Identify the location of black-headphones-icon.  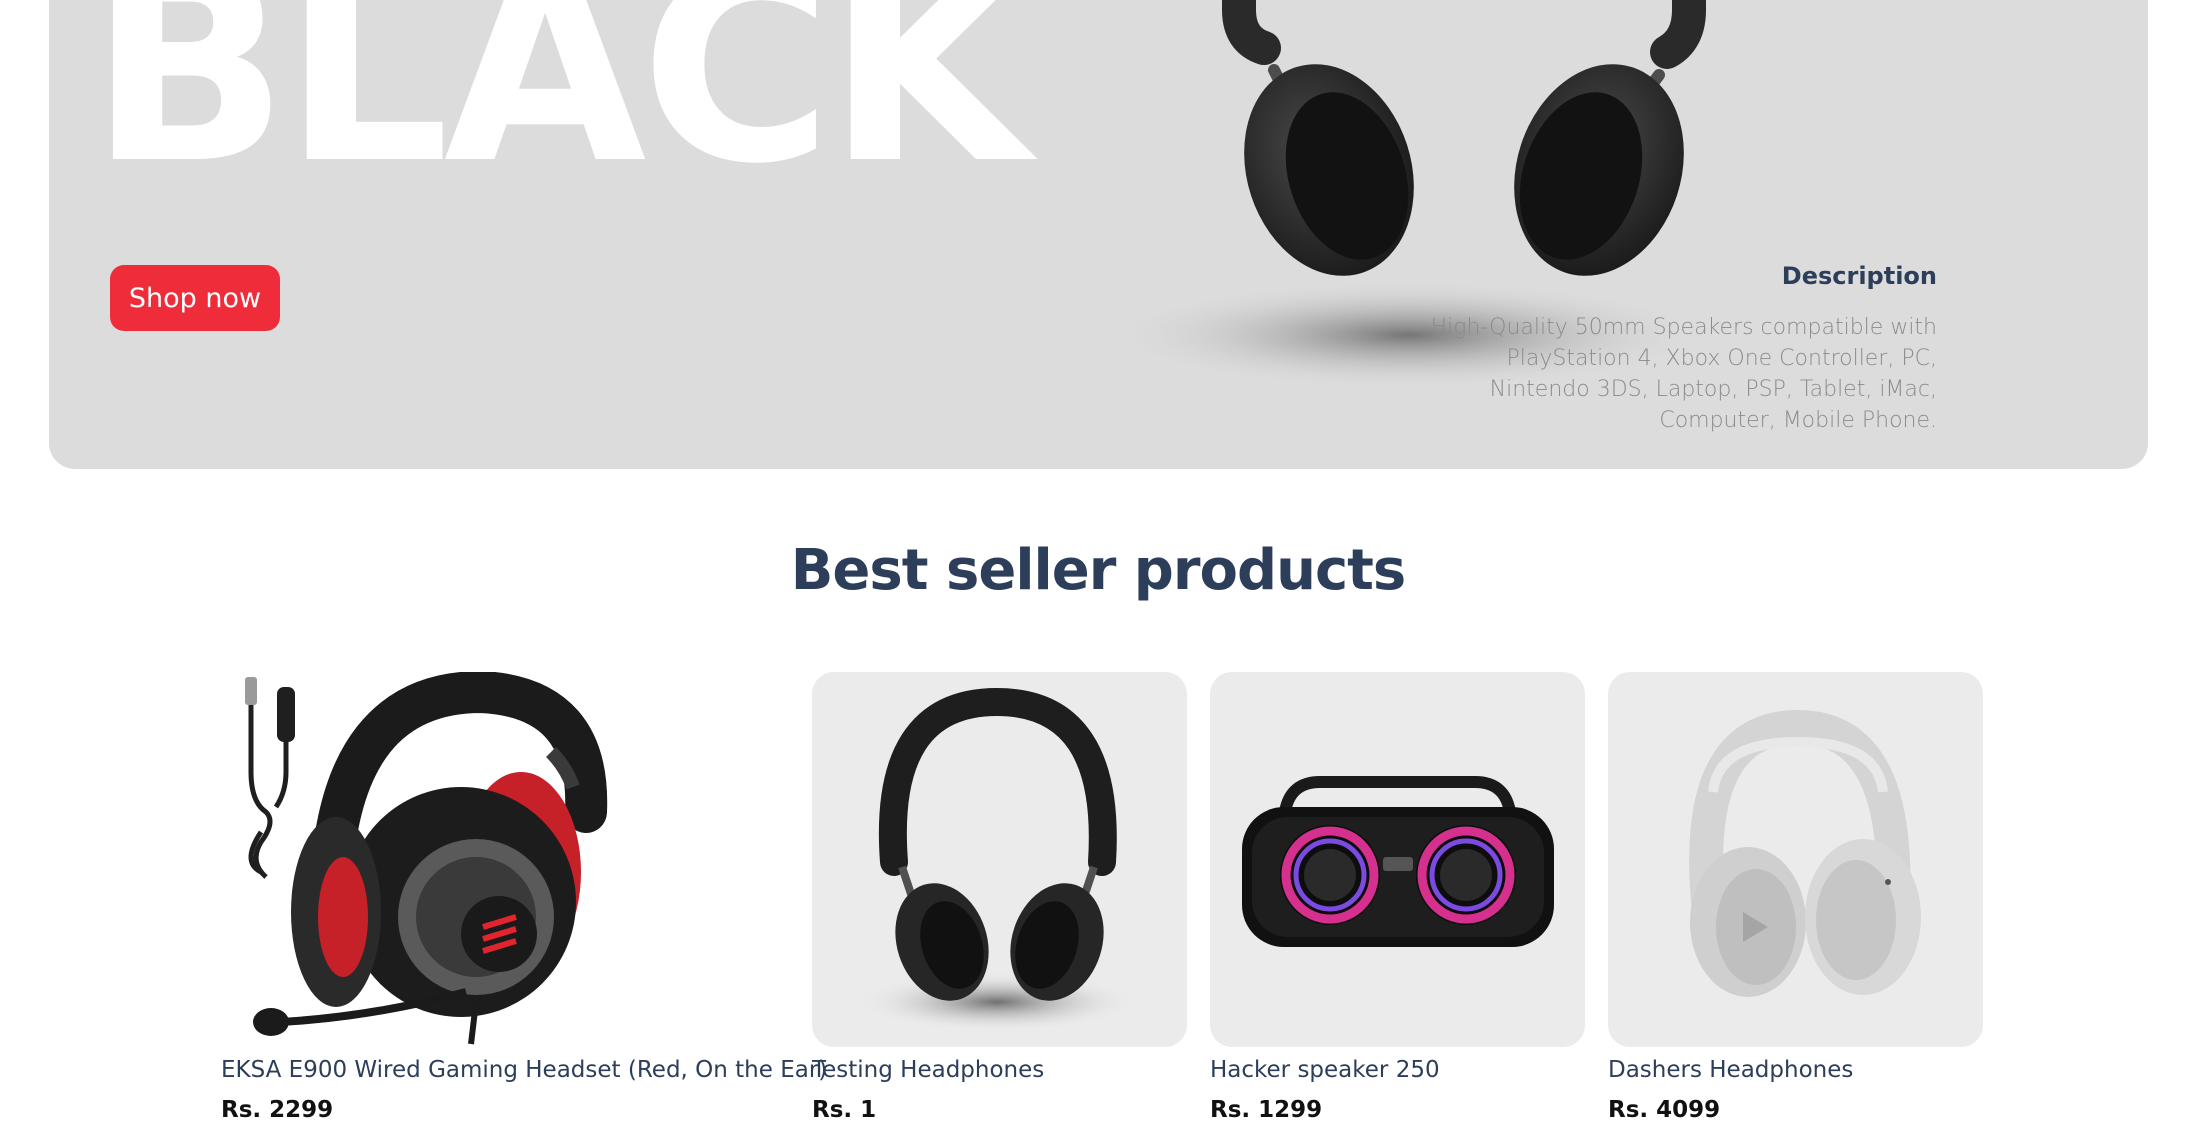
(997, 859).